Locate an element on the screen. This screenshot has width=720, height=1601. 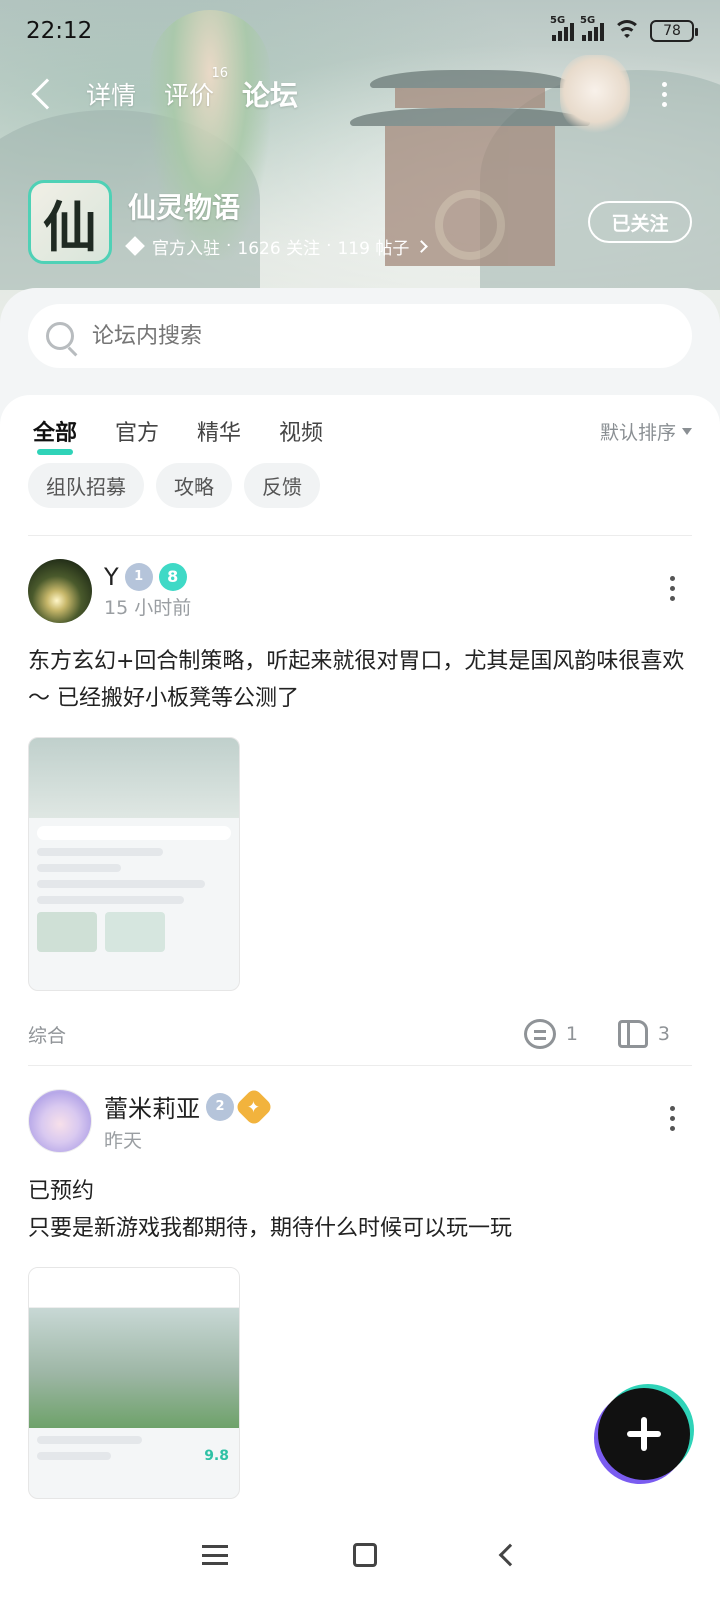
filter-tab-official: 官方 is located at coordinates (137, 431).